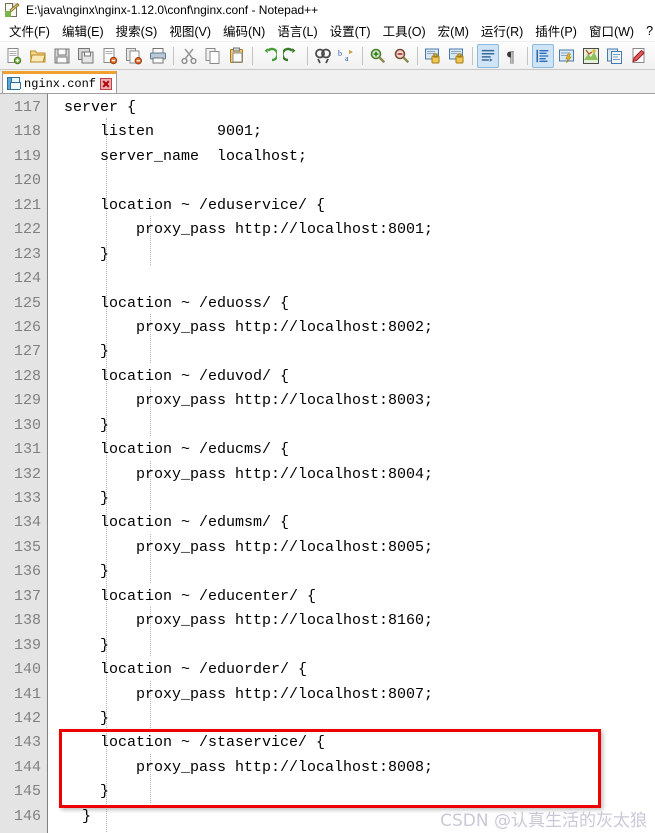  Describe the element at coordinates (358, 695) in the screenshot. I see `code-line: proxy_pass http://localhost:8007;` at that location.